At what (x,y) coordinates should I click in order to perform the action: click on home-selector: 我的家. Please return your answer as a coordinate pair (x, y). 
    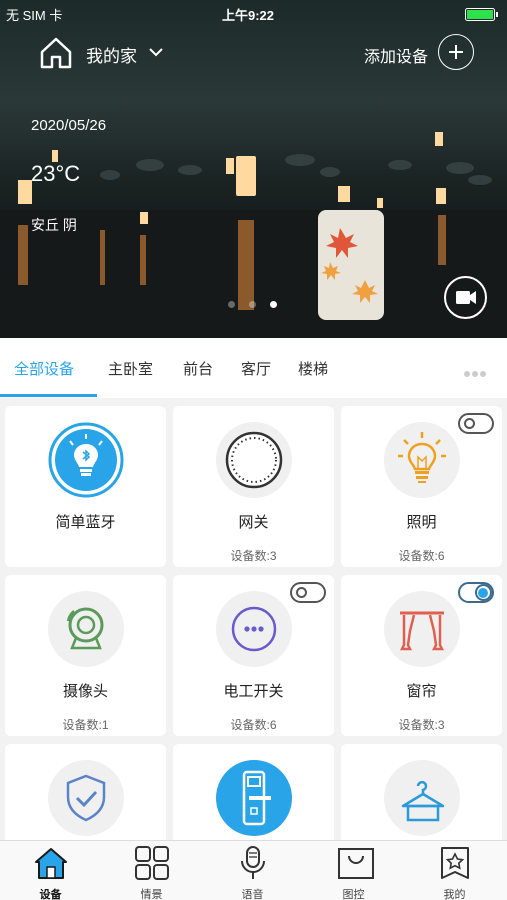
    Looking at the image, I should click on (111, 54).